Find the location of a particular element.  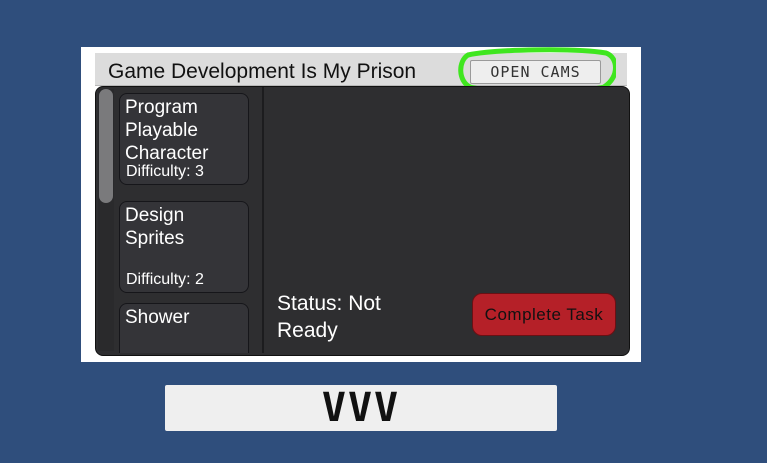

task-item-shower: Shower is located at coordinates (184, 328).